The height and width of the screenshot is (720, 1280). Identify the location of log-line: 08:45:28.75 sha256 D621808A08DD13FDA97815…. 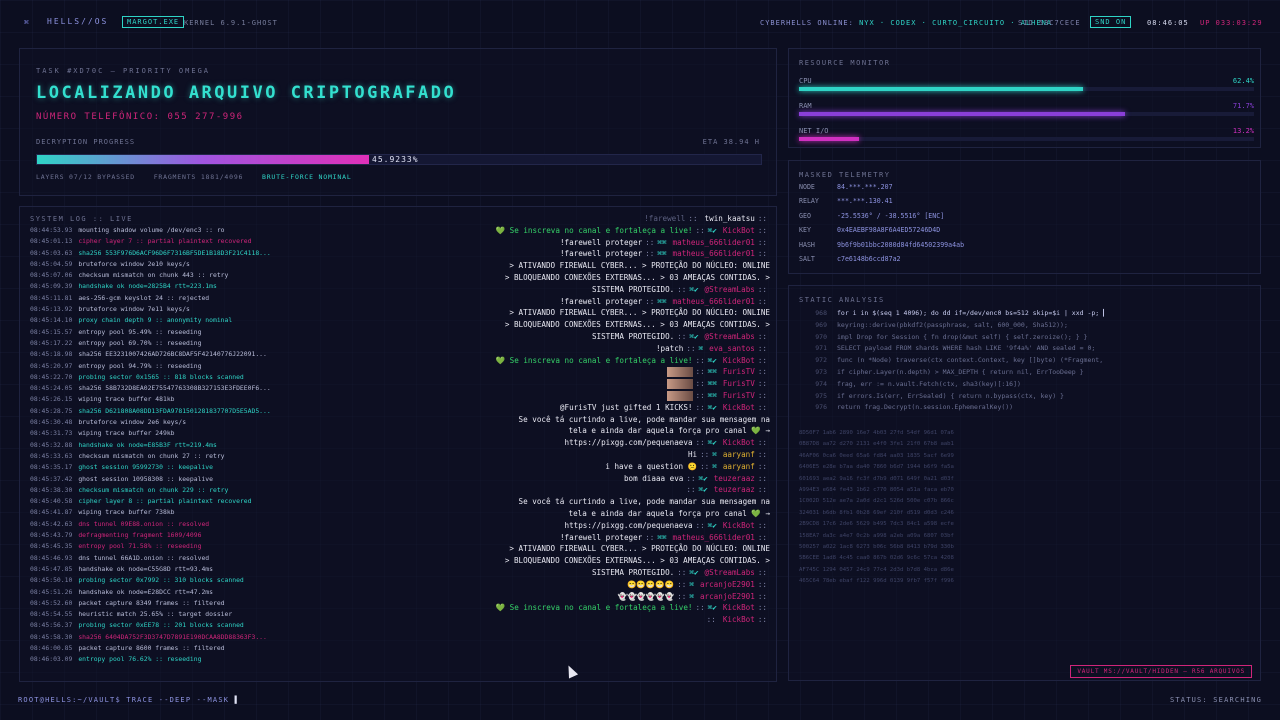
(165, 411).